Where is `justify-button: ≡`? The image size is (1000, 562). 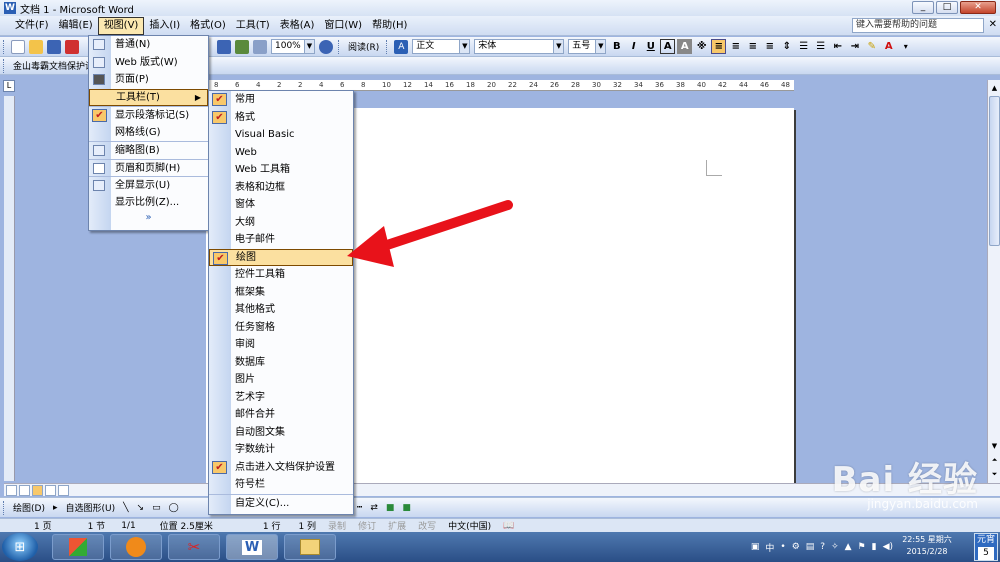 justify-button: ≡ is located at coordinates (719, 46).